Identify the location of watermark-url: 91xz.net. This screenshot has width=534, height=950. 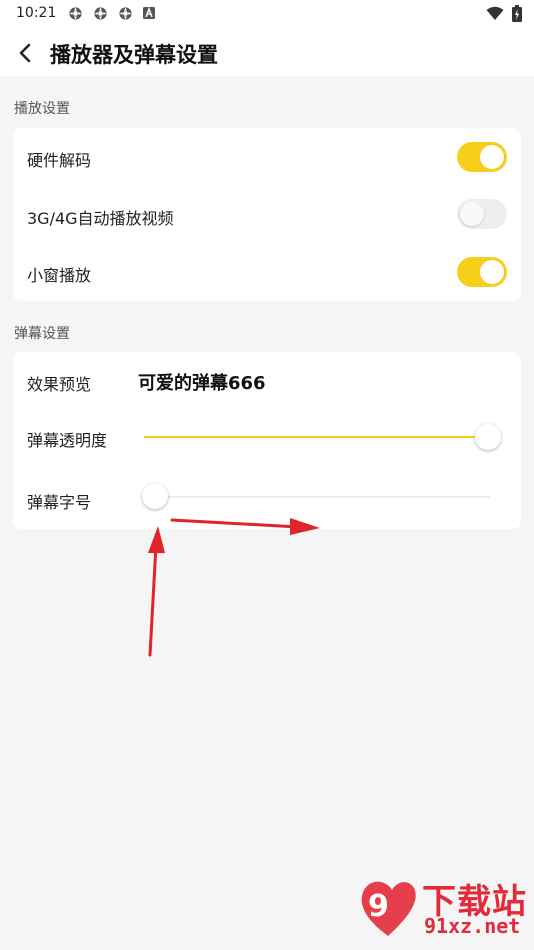
(472, 926).